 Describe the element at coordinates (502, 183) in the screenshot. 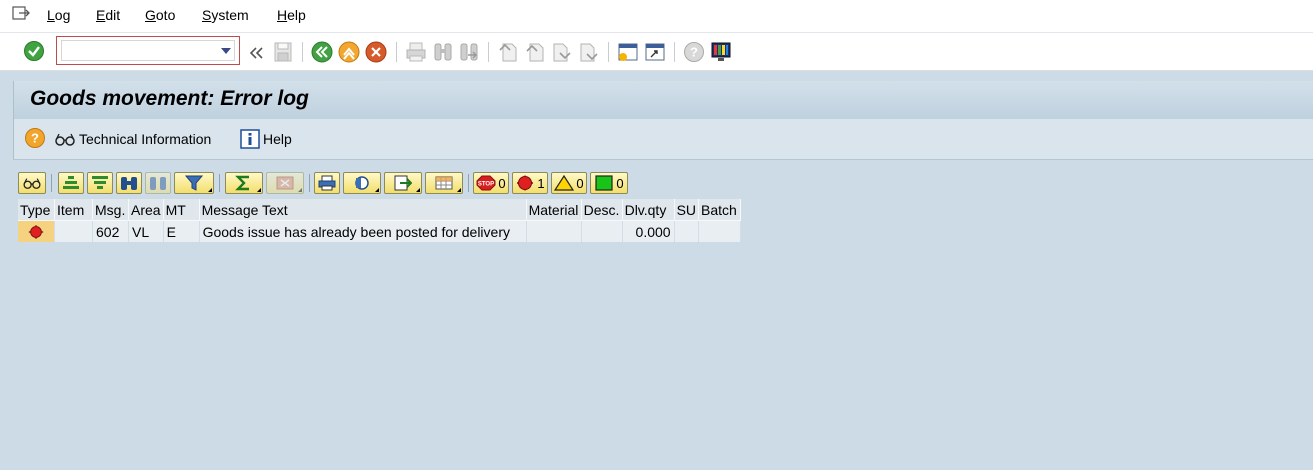

I see `stop-count: 0` at that location.